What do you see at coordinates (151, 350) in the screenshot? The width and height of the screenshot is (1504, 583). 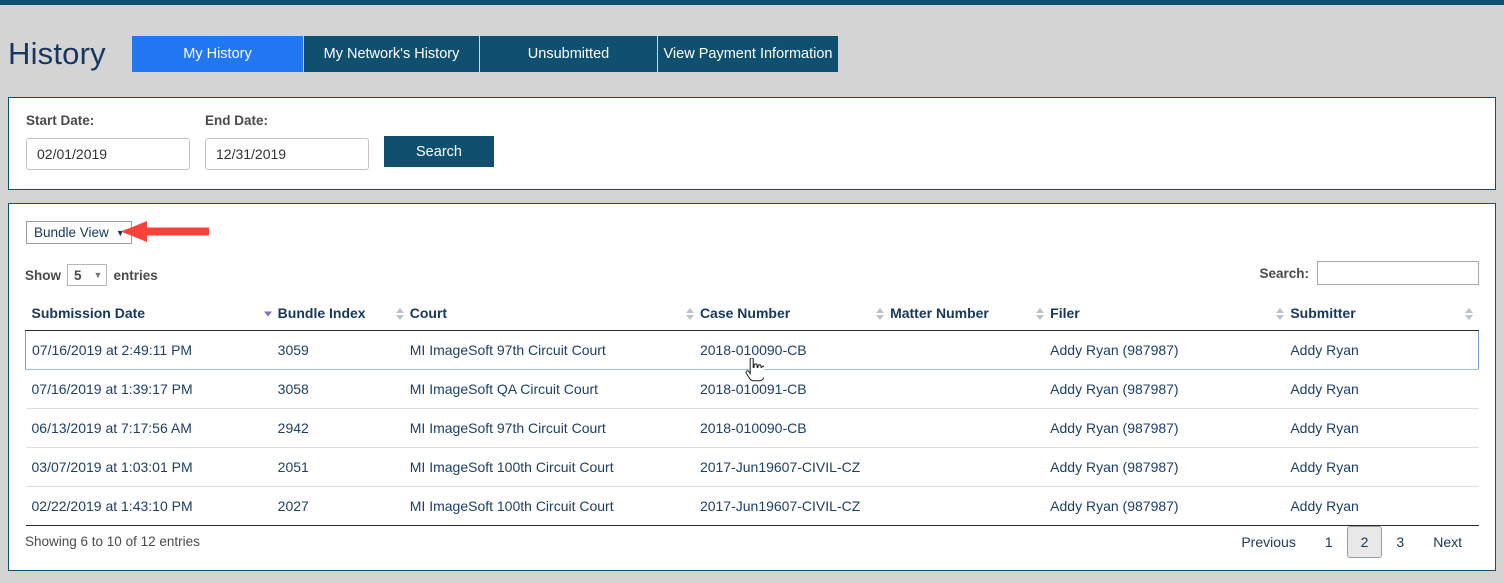 I see `cell-submission-date: 07/16/2019 at 2:49:11 PM` at bounding box center [151, 350].